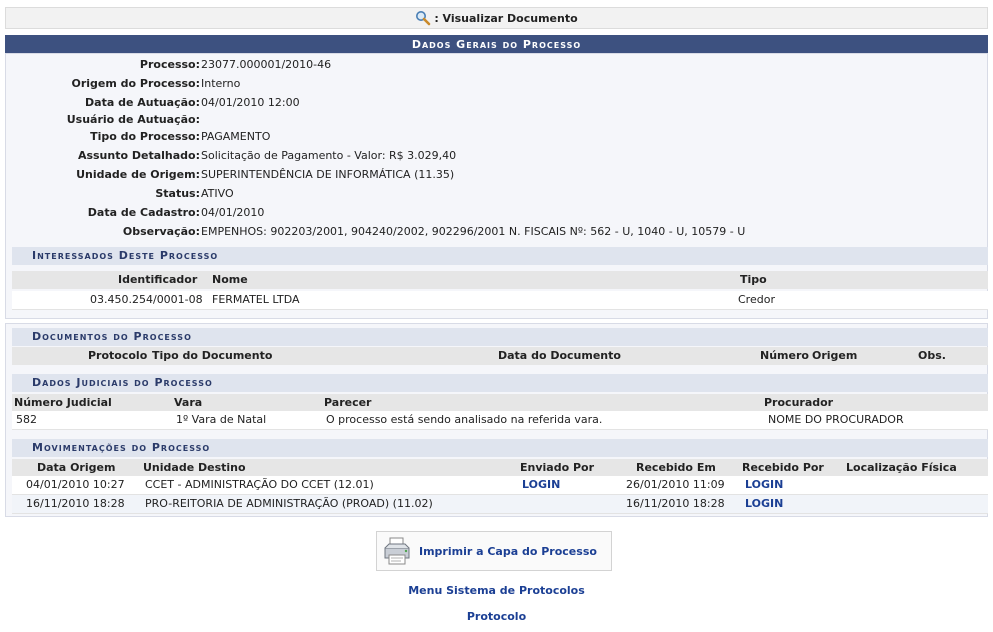 This screenshot has height=632, width=993. I want to click on field-data-autuacao: Data de Autuação: 04/01/2010 12:00, so click(496, 103).